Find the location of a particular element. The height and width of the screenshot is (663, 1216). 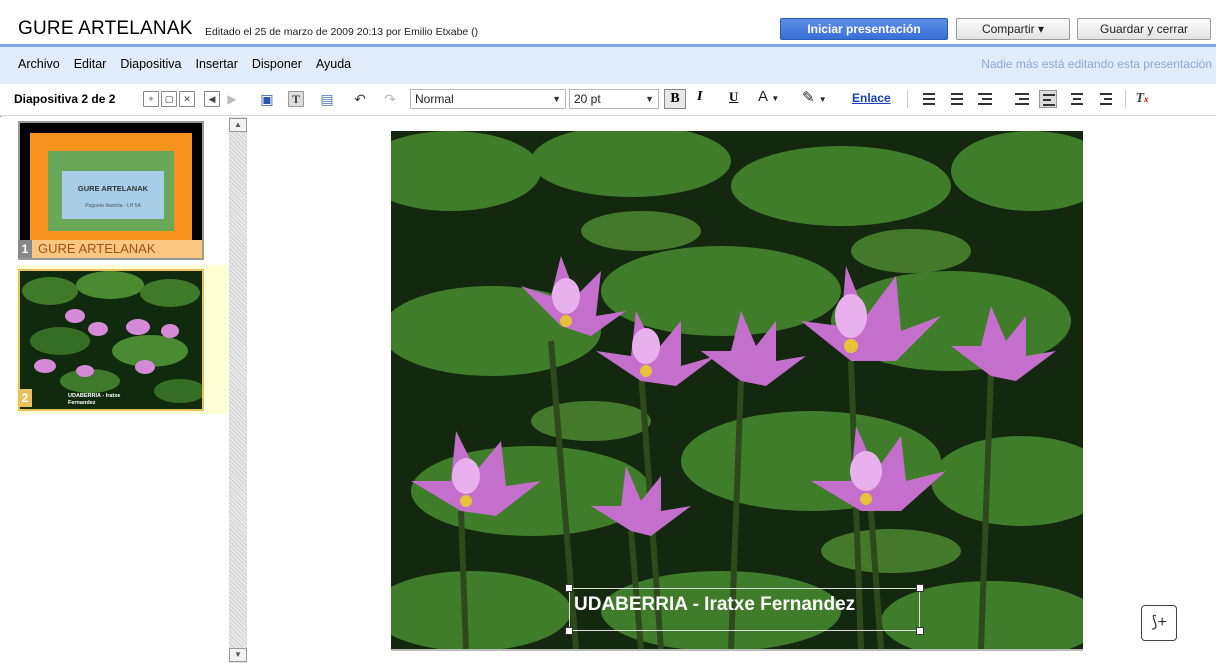

font-size-select: 20 pt ▼ is located at coordinates (614, 99).